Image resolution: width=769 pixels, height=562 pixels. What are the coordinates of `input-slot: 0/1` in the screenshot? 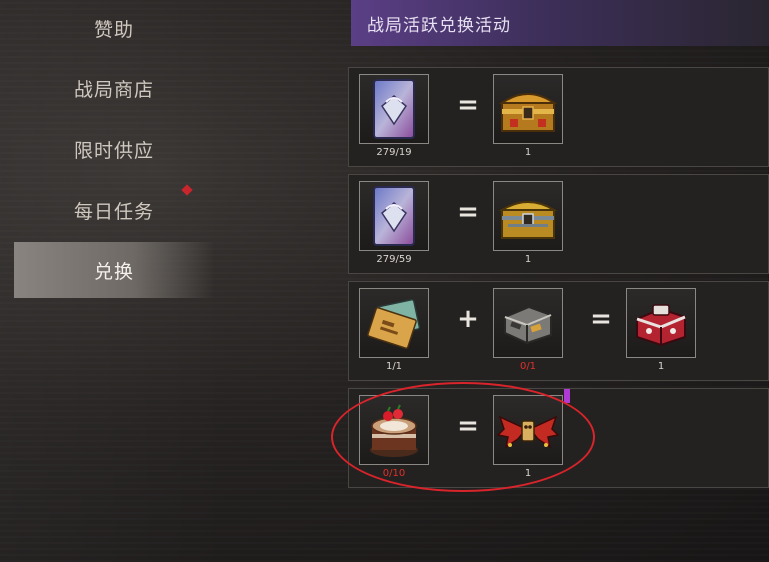 It's located at (529, 333).